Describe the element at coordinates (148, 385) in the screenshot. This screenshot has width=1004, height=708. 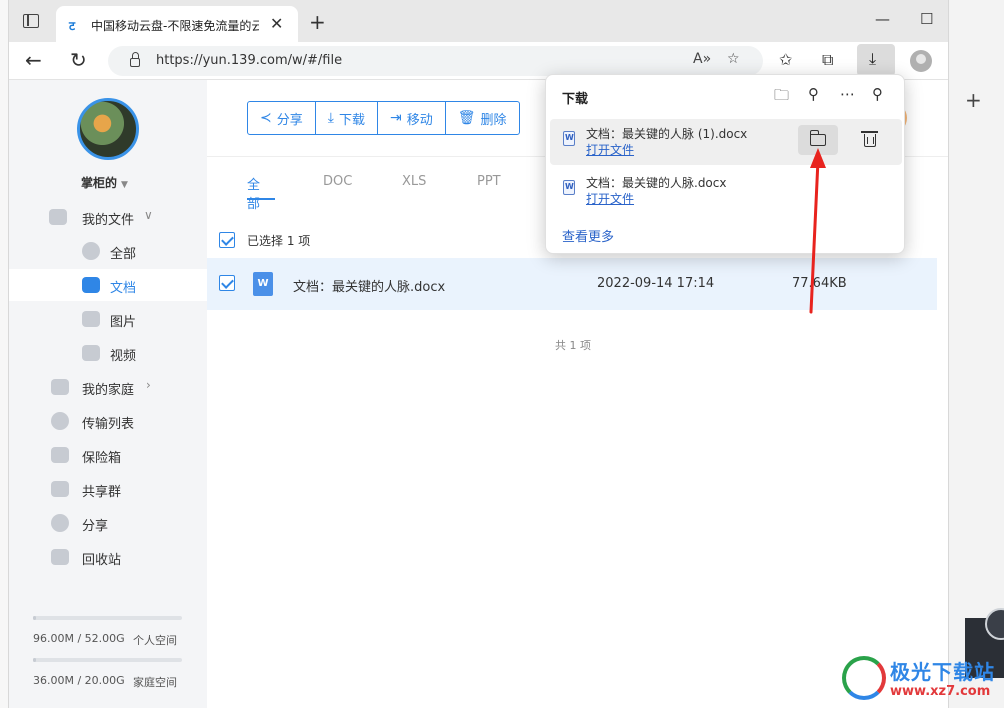
I see `chevron-right-icon: ›` at that location.